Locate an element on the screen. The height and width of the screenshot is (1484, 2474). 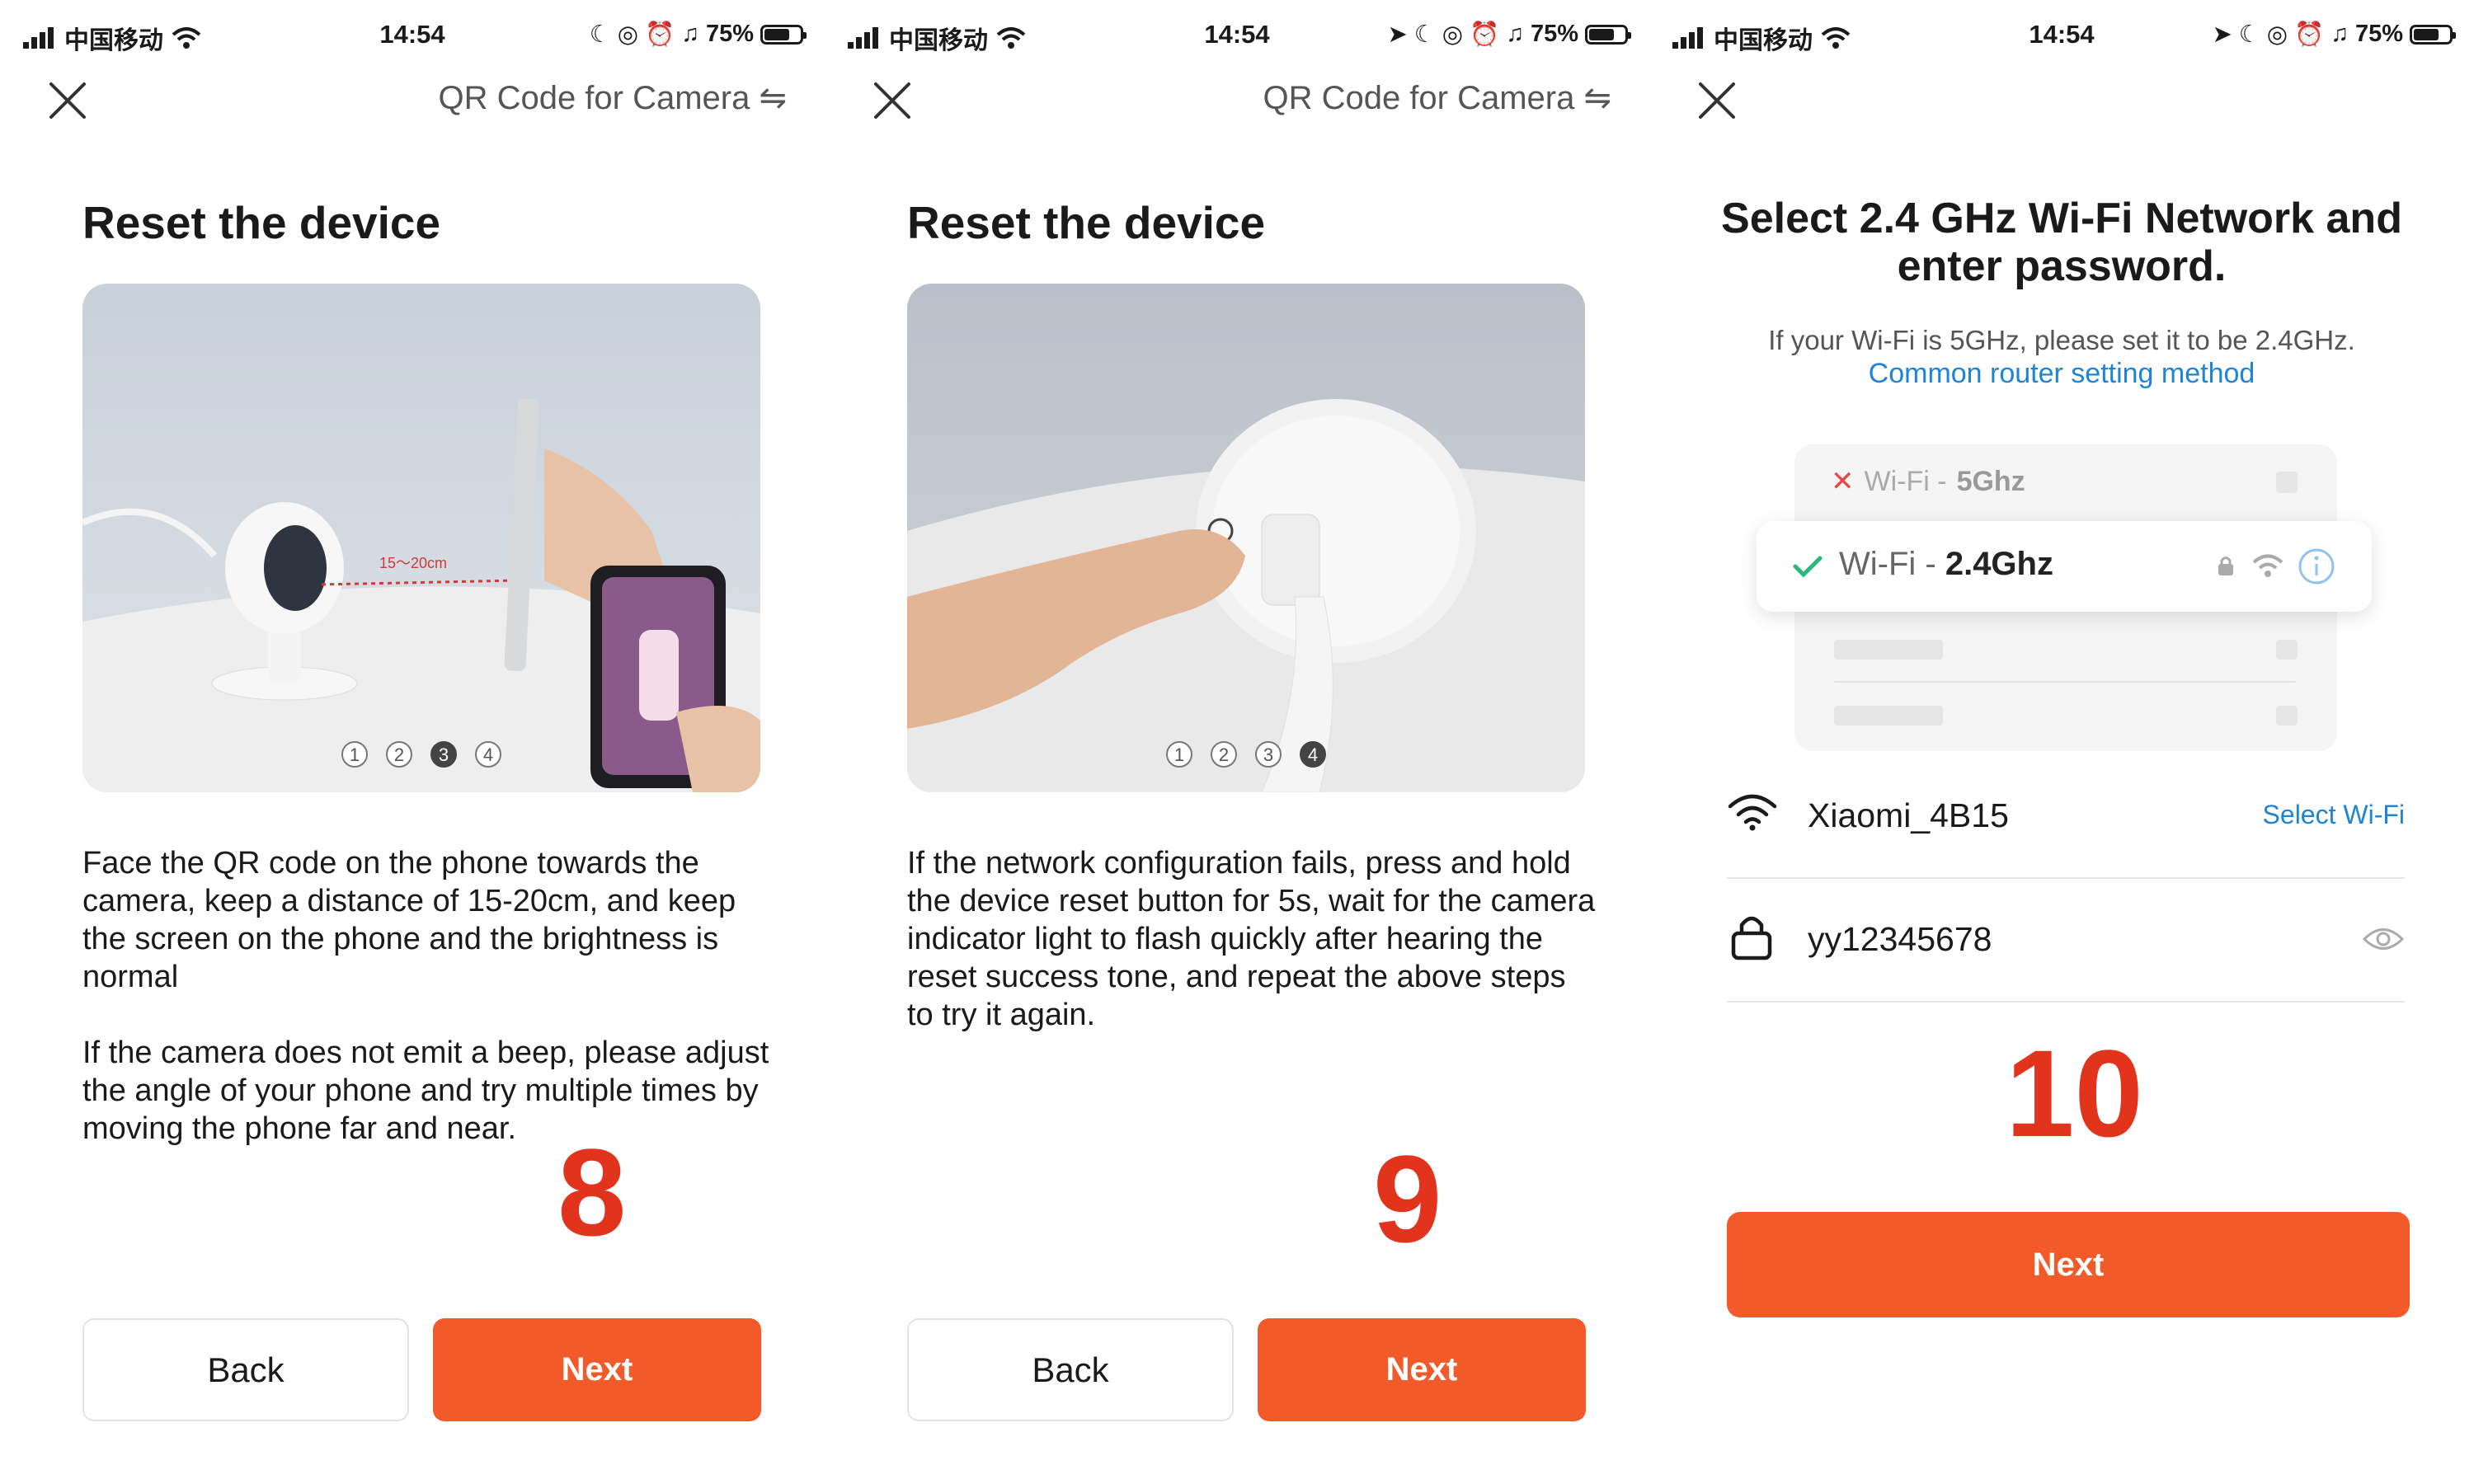
network-name: Xiaomi_4B15 is located at coordinates (1908, 815).